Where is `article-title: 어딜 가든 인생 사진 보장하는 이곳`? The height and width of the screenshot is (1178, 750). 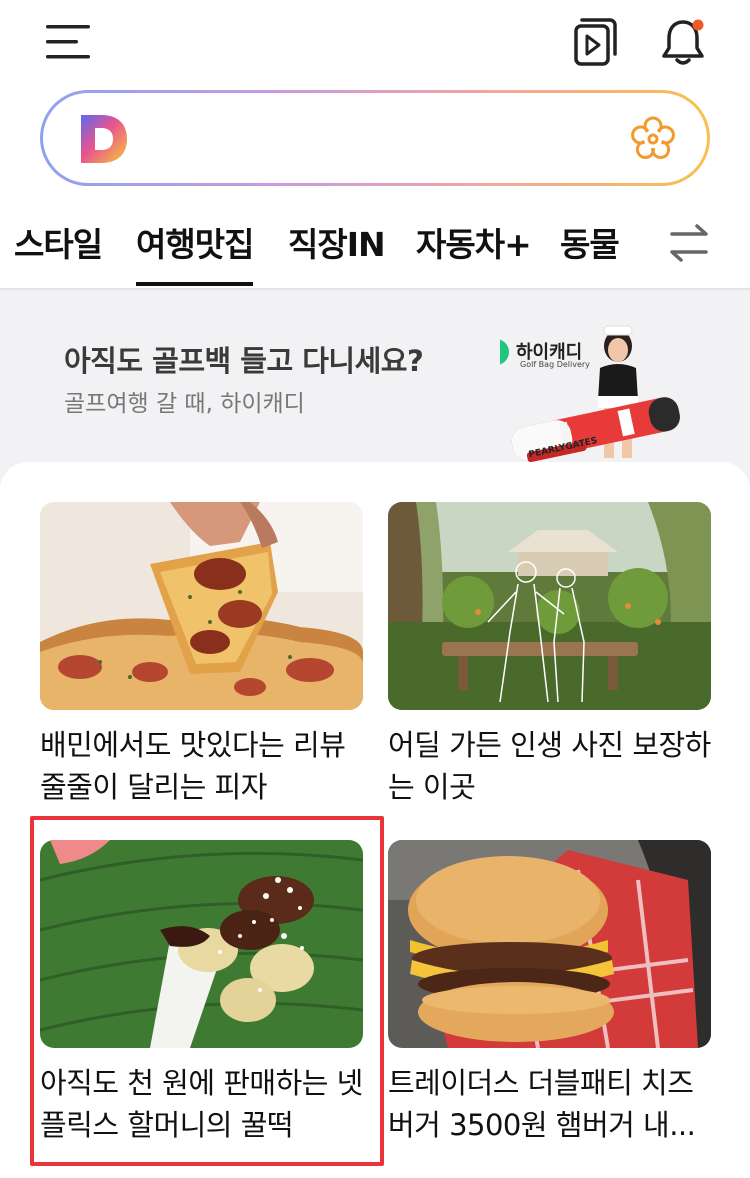
article-title: 어딜 가든 인생 사진 보장하는 이곳 is located at coordinates (553, 766).